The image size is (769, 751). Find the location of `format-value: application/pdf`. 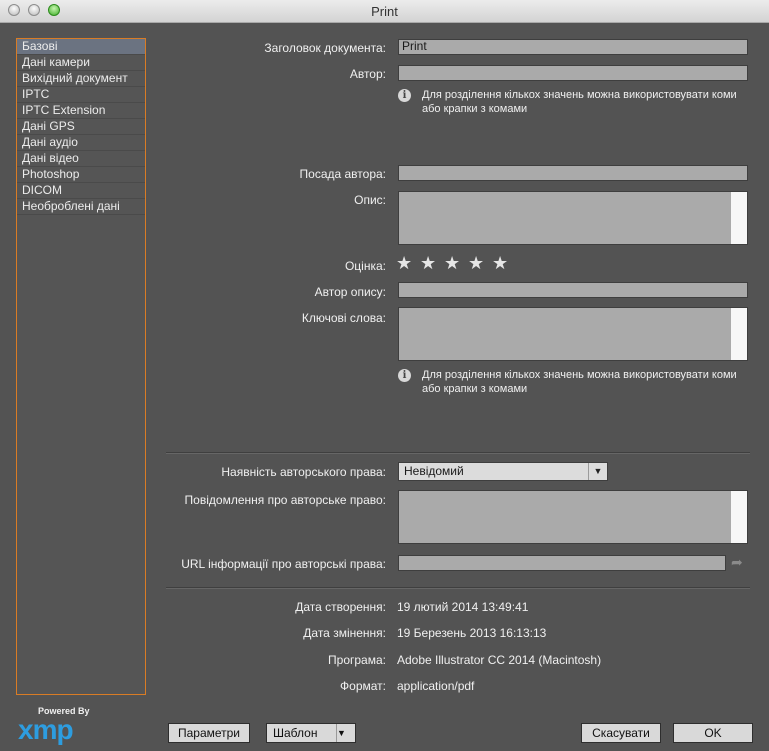

format-value: application/pdf is located at coordinates (436, 686).